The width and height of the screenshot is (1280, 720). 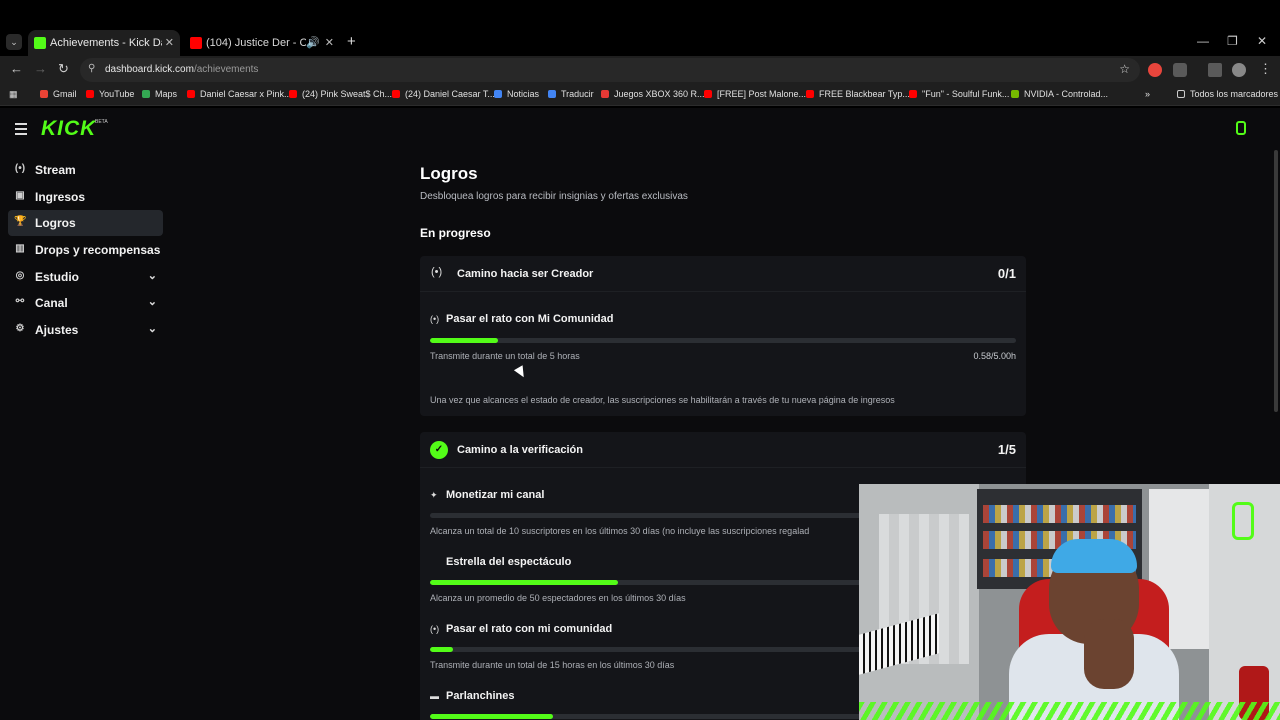 I want to click on new-tab-button: +, so click(x=351, y=41).